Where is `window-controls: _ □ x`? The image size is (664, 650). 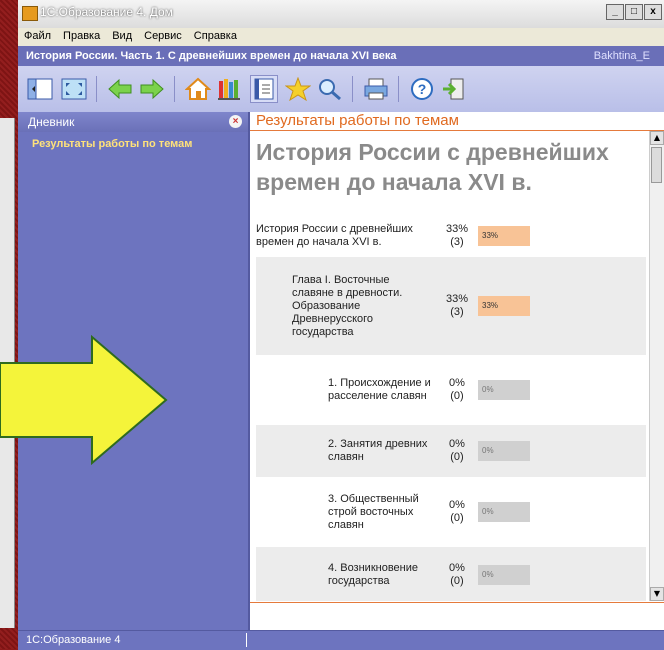
window-controls: _ □ x is located at coordinates (634, 12).